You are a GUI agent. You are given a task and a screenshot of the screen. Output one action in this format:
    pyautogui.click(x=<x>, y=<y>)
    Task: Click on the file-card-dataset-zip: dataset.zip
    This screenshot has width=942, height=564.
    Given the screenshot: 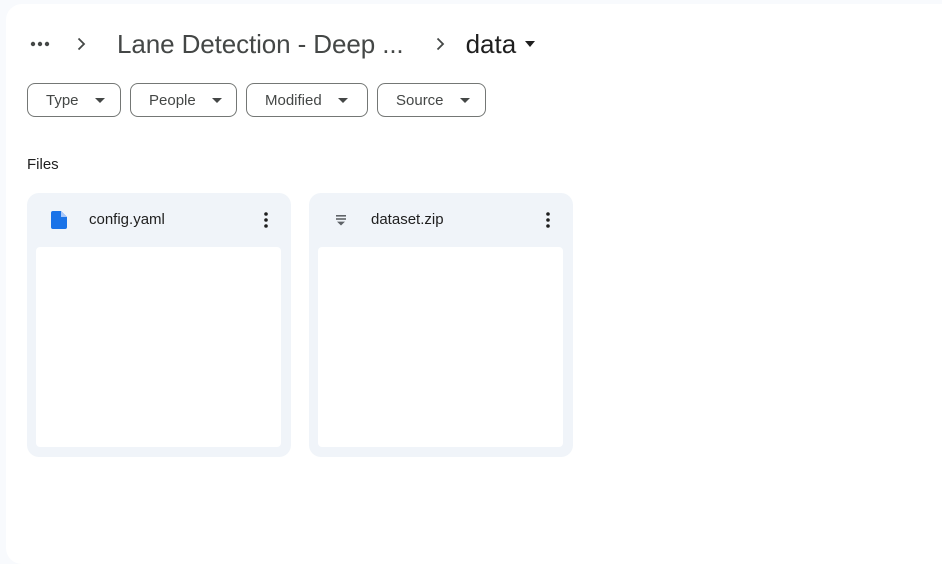 What is the action you would take?
    pyautogui.click(x=441, y=325)
    